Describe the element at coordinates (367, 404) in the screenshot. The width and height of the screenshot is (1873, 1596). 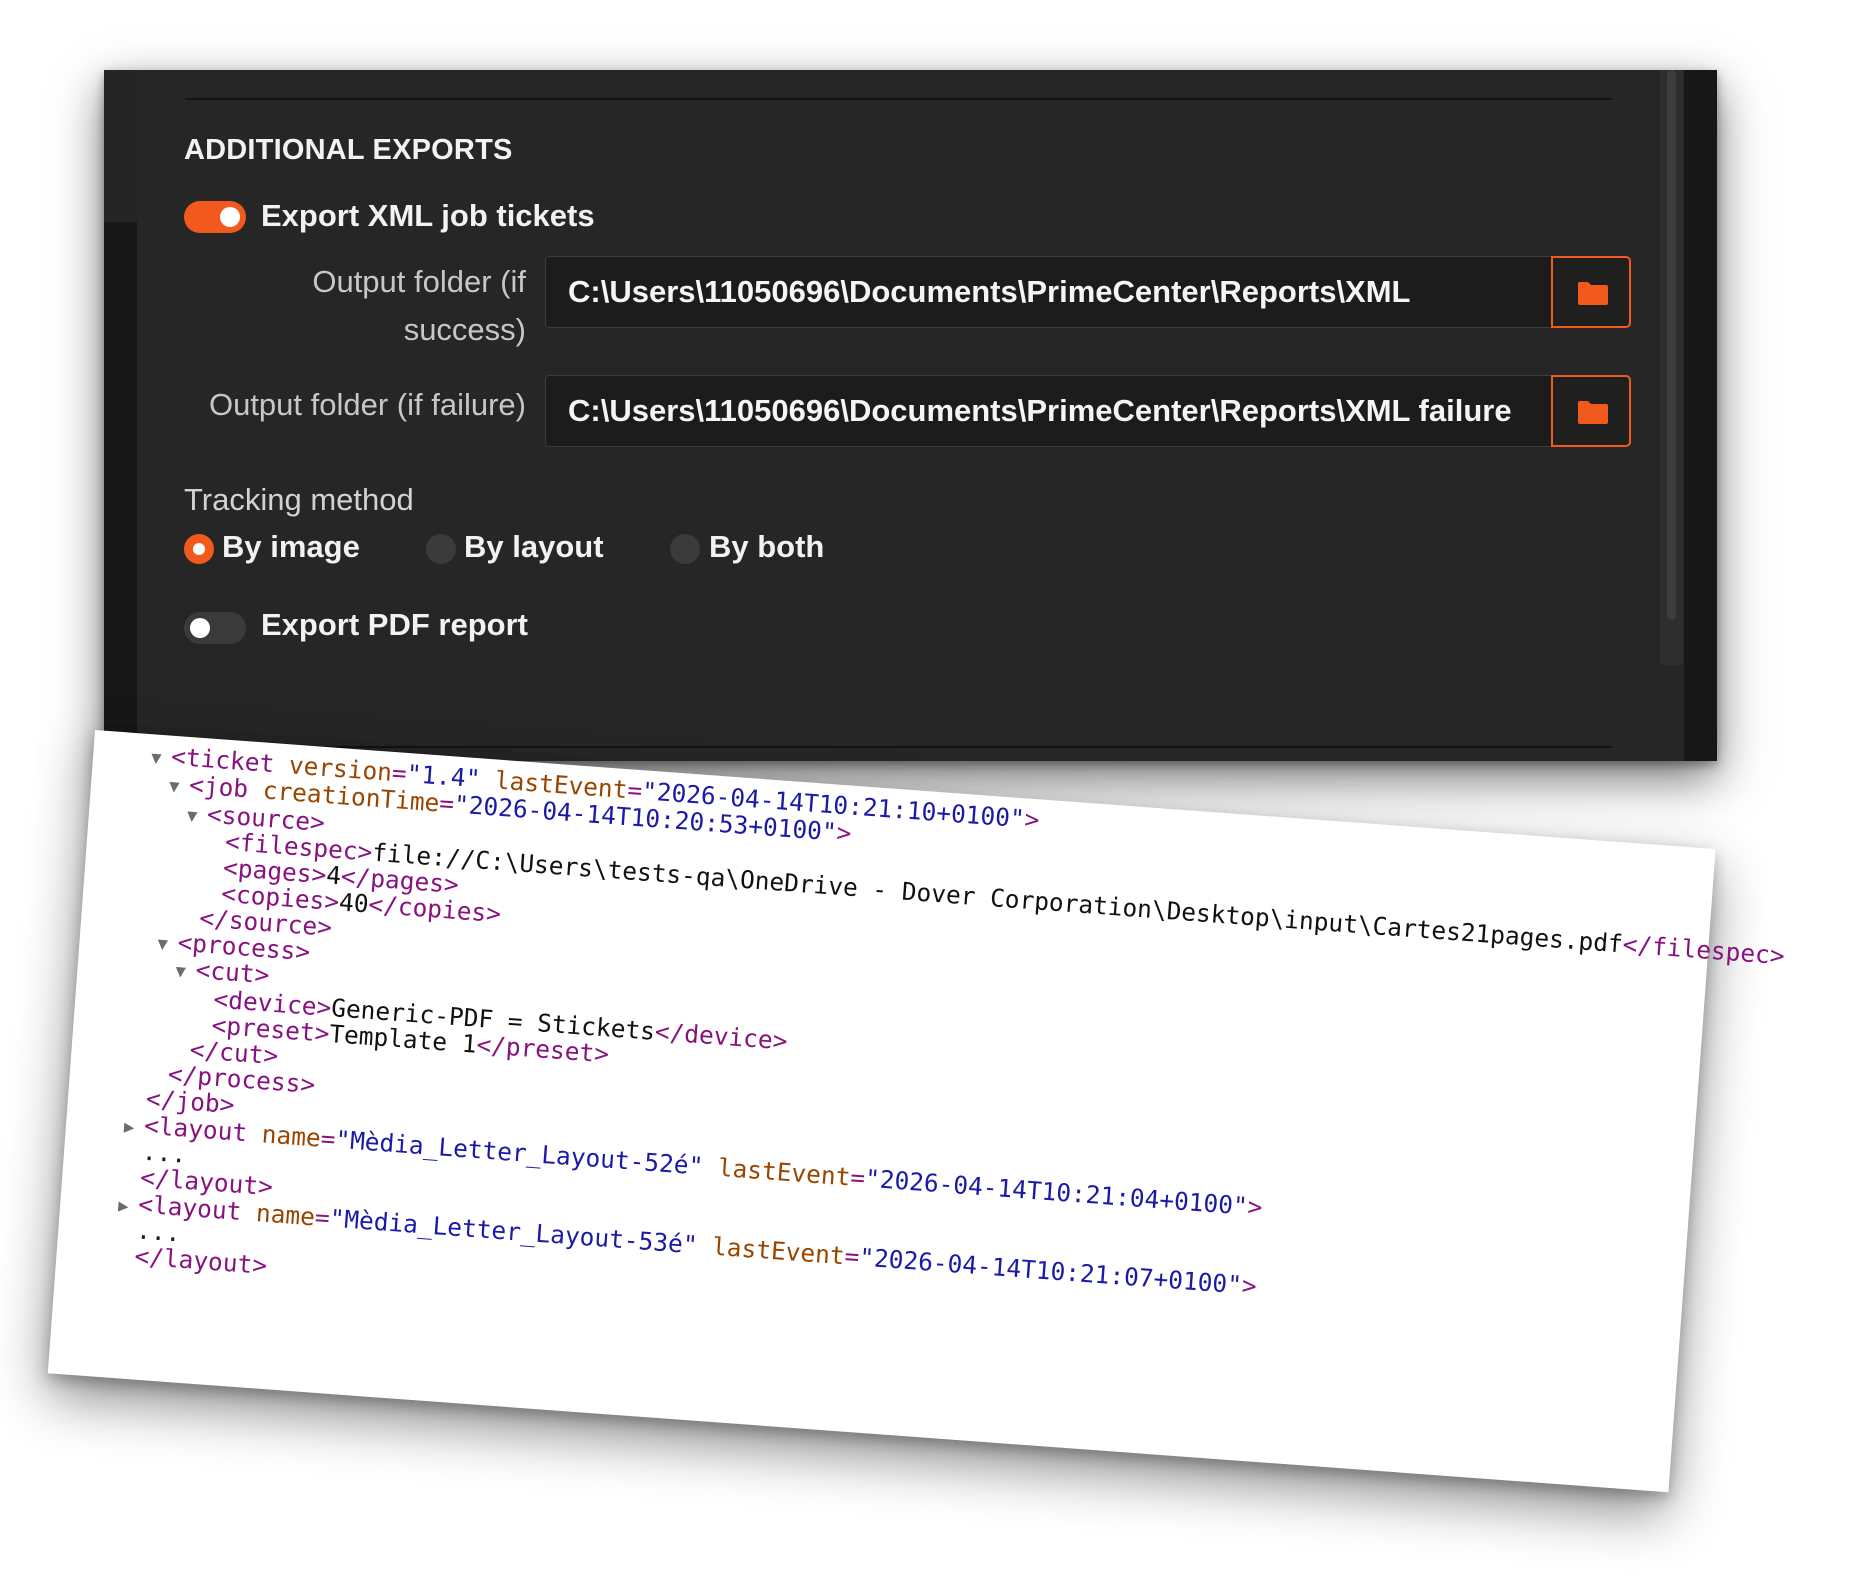
I see `output-folder-failure-label: Output folder (if failure)` at that location.